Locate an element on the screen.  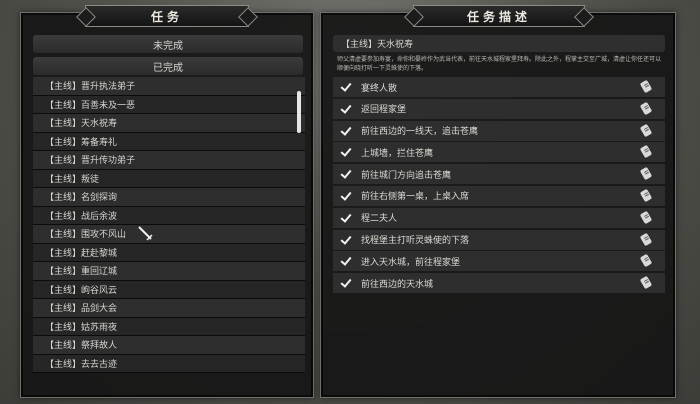
task-label: 前往西边的天水城 is located at coordinates (397, 284).